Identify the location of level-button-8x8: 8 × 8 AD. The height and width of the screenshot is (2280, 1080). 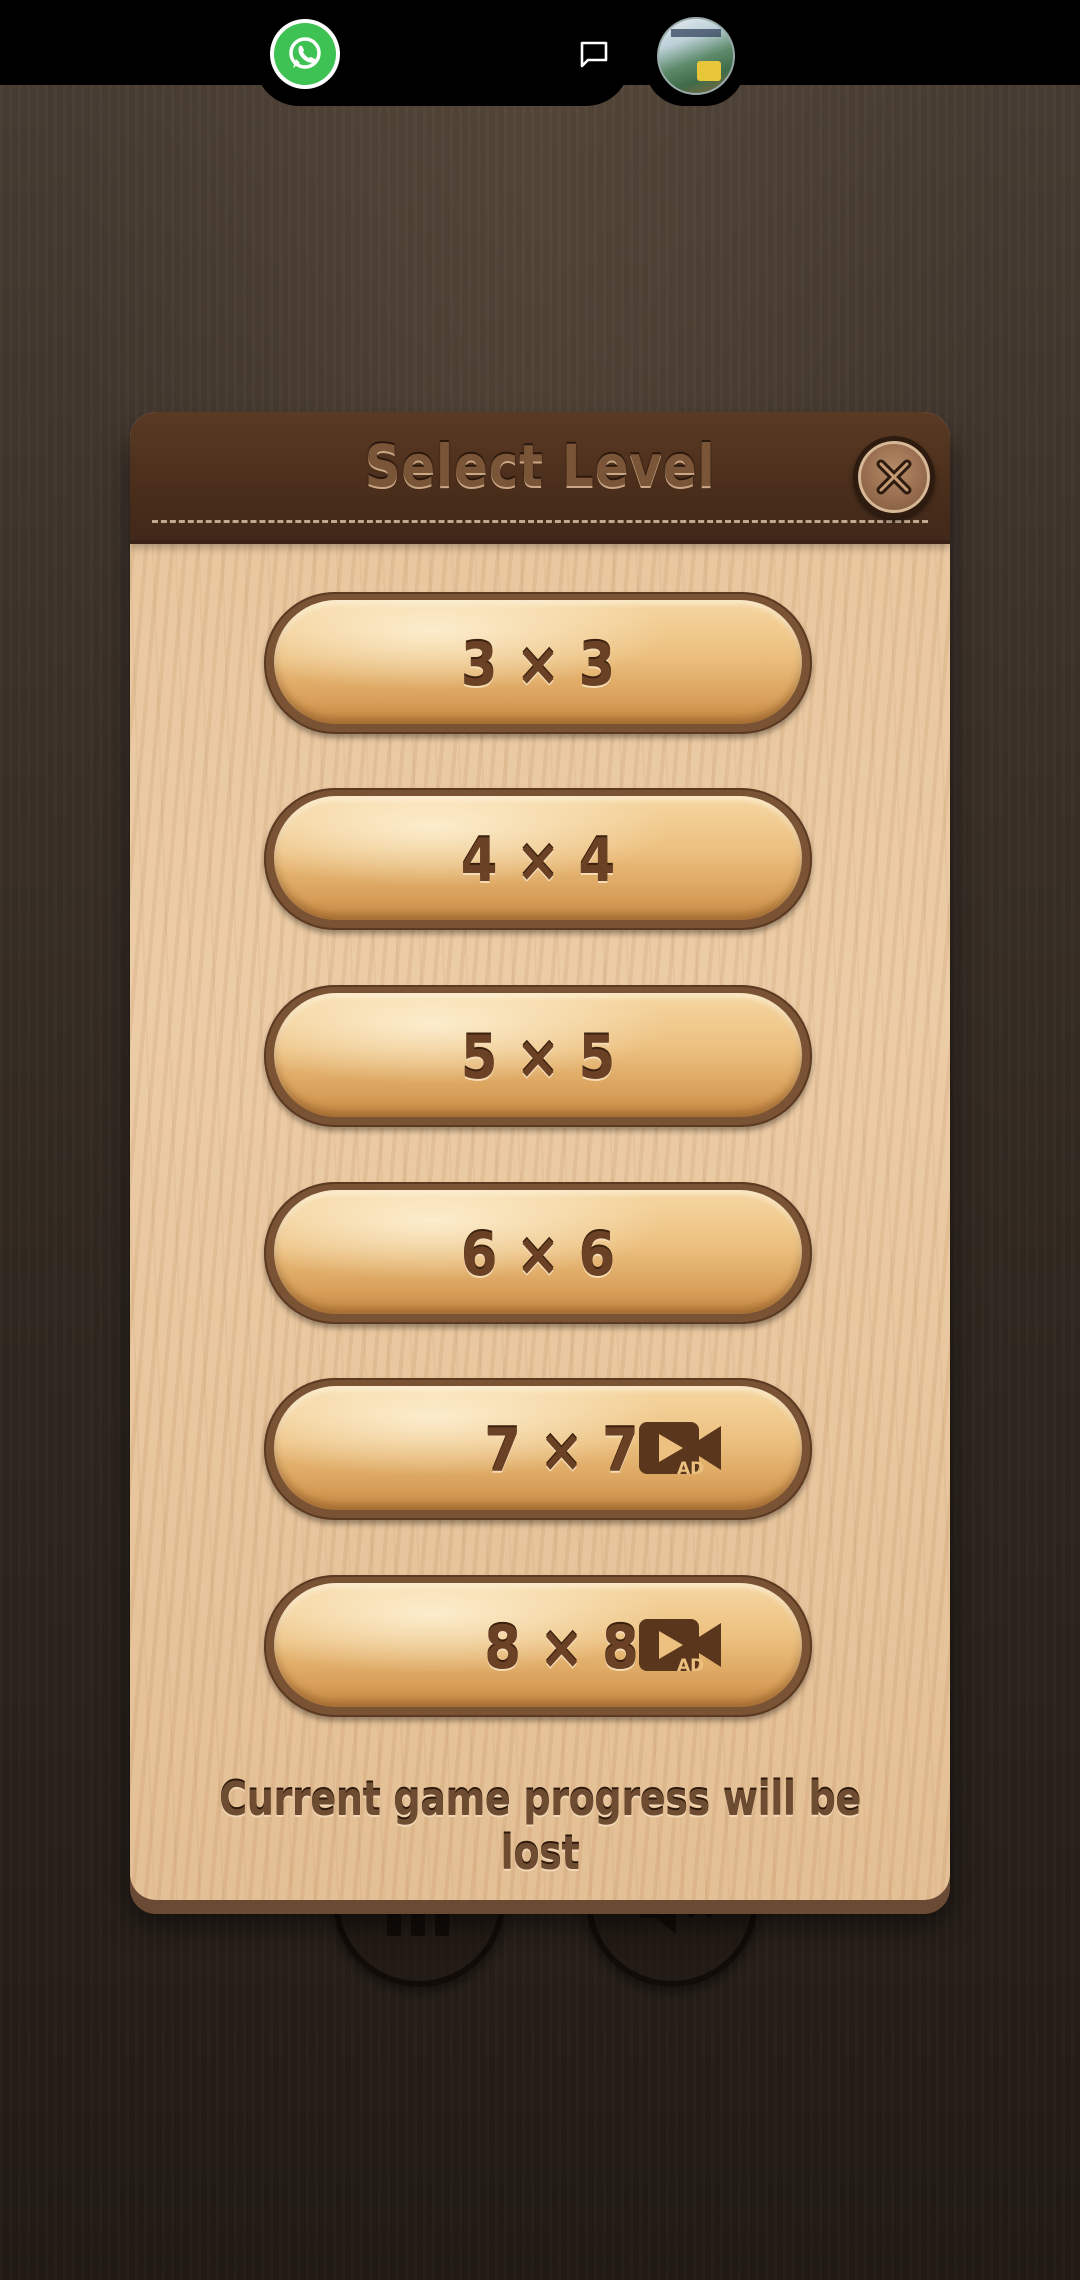
(538, 1646).